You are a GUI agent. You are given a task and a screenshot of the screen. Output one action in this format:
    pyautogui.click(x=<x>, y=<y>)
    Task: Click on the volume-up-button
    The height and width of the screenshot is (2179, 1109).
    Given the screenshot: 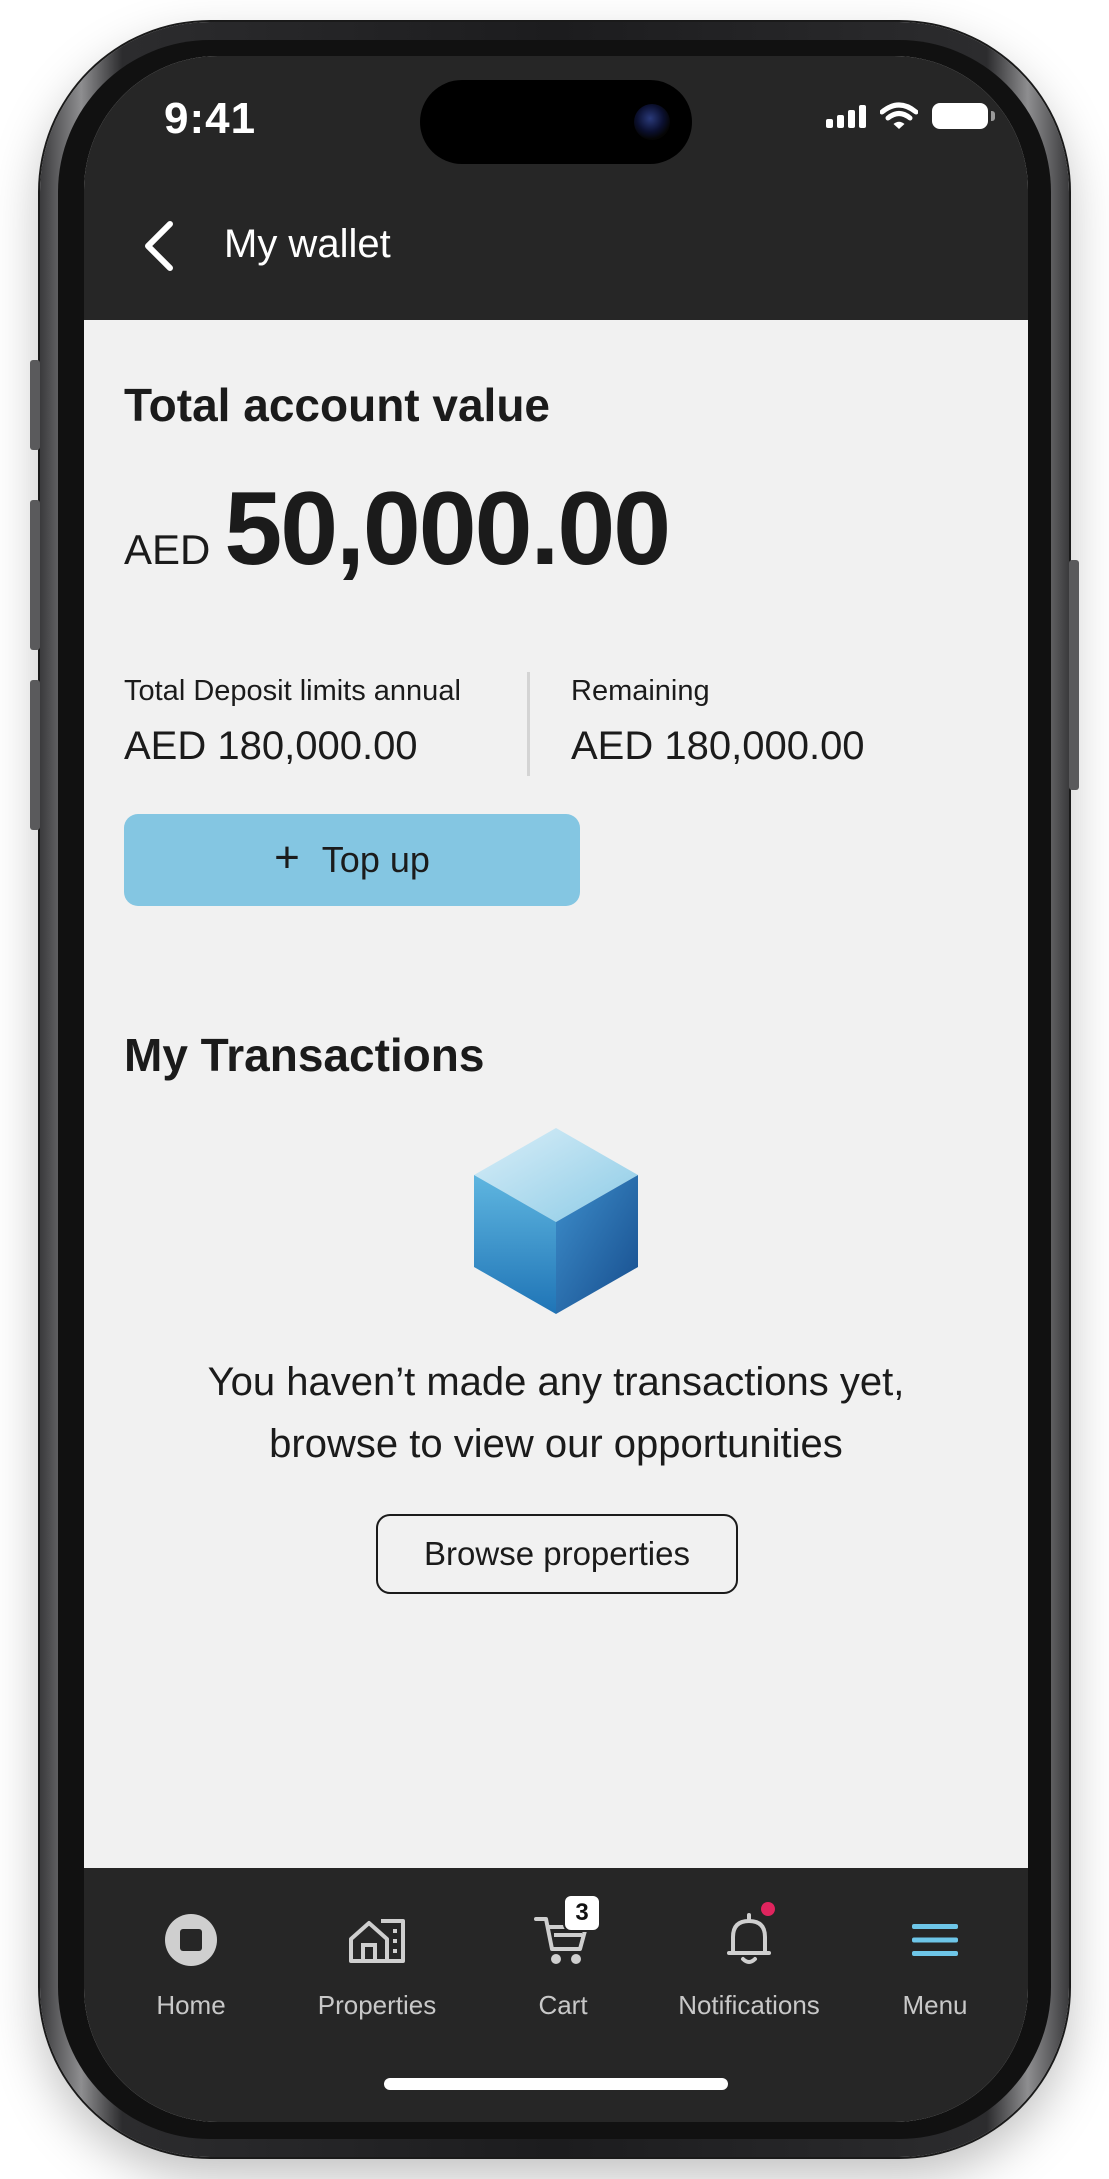 What is the action you would take?
    pyautogui.click(x=35, y=575)
    